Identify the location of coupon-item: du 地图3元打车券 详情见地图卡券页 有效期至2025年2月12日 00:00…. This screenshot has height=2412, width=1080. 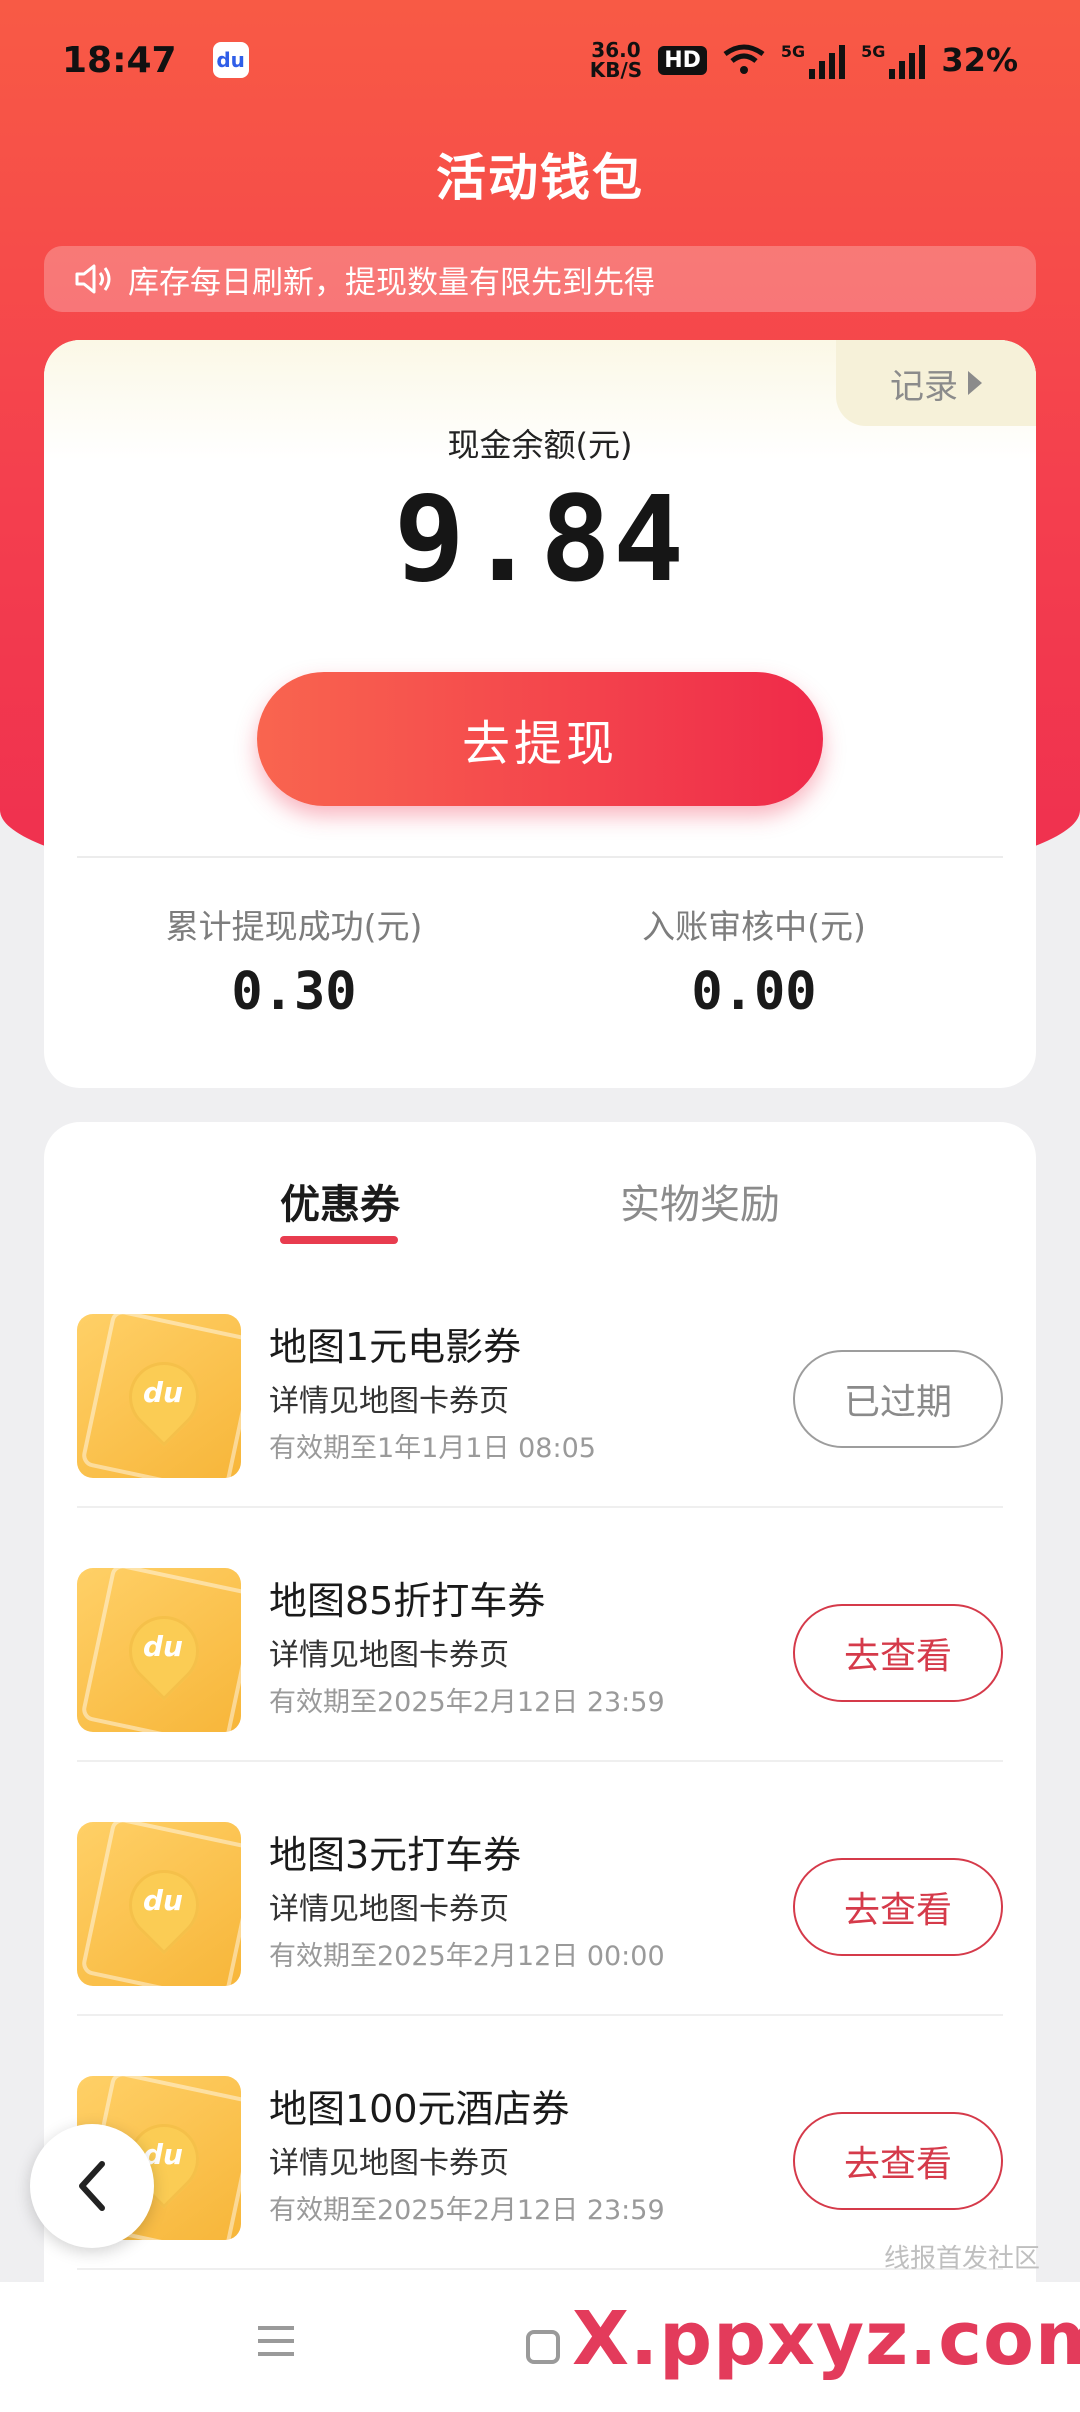
(540, 1889).